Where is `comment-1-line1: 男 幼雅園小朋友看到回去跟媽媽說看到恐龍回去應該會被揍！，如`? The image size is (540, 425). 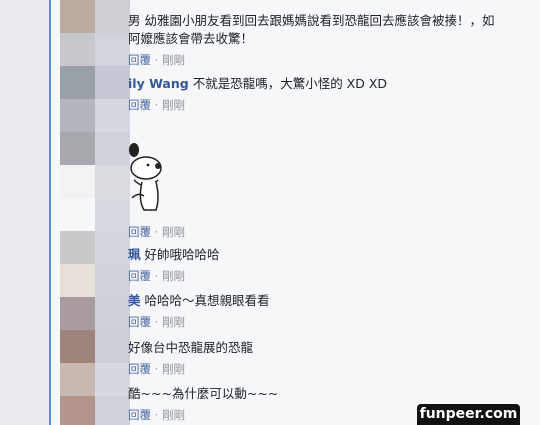 comment-1-line1: 男 幼雅園小朋友看到回去跟媽媽說看到恐龍回去應該會被揍！，如 is located at coordinates (311, 21).